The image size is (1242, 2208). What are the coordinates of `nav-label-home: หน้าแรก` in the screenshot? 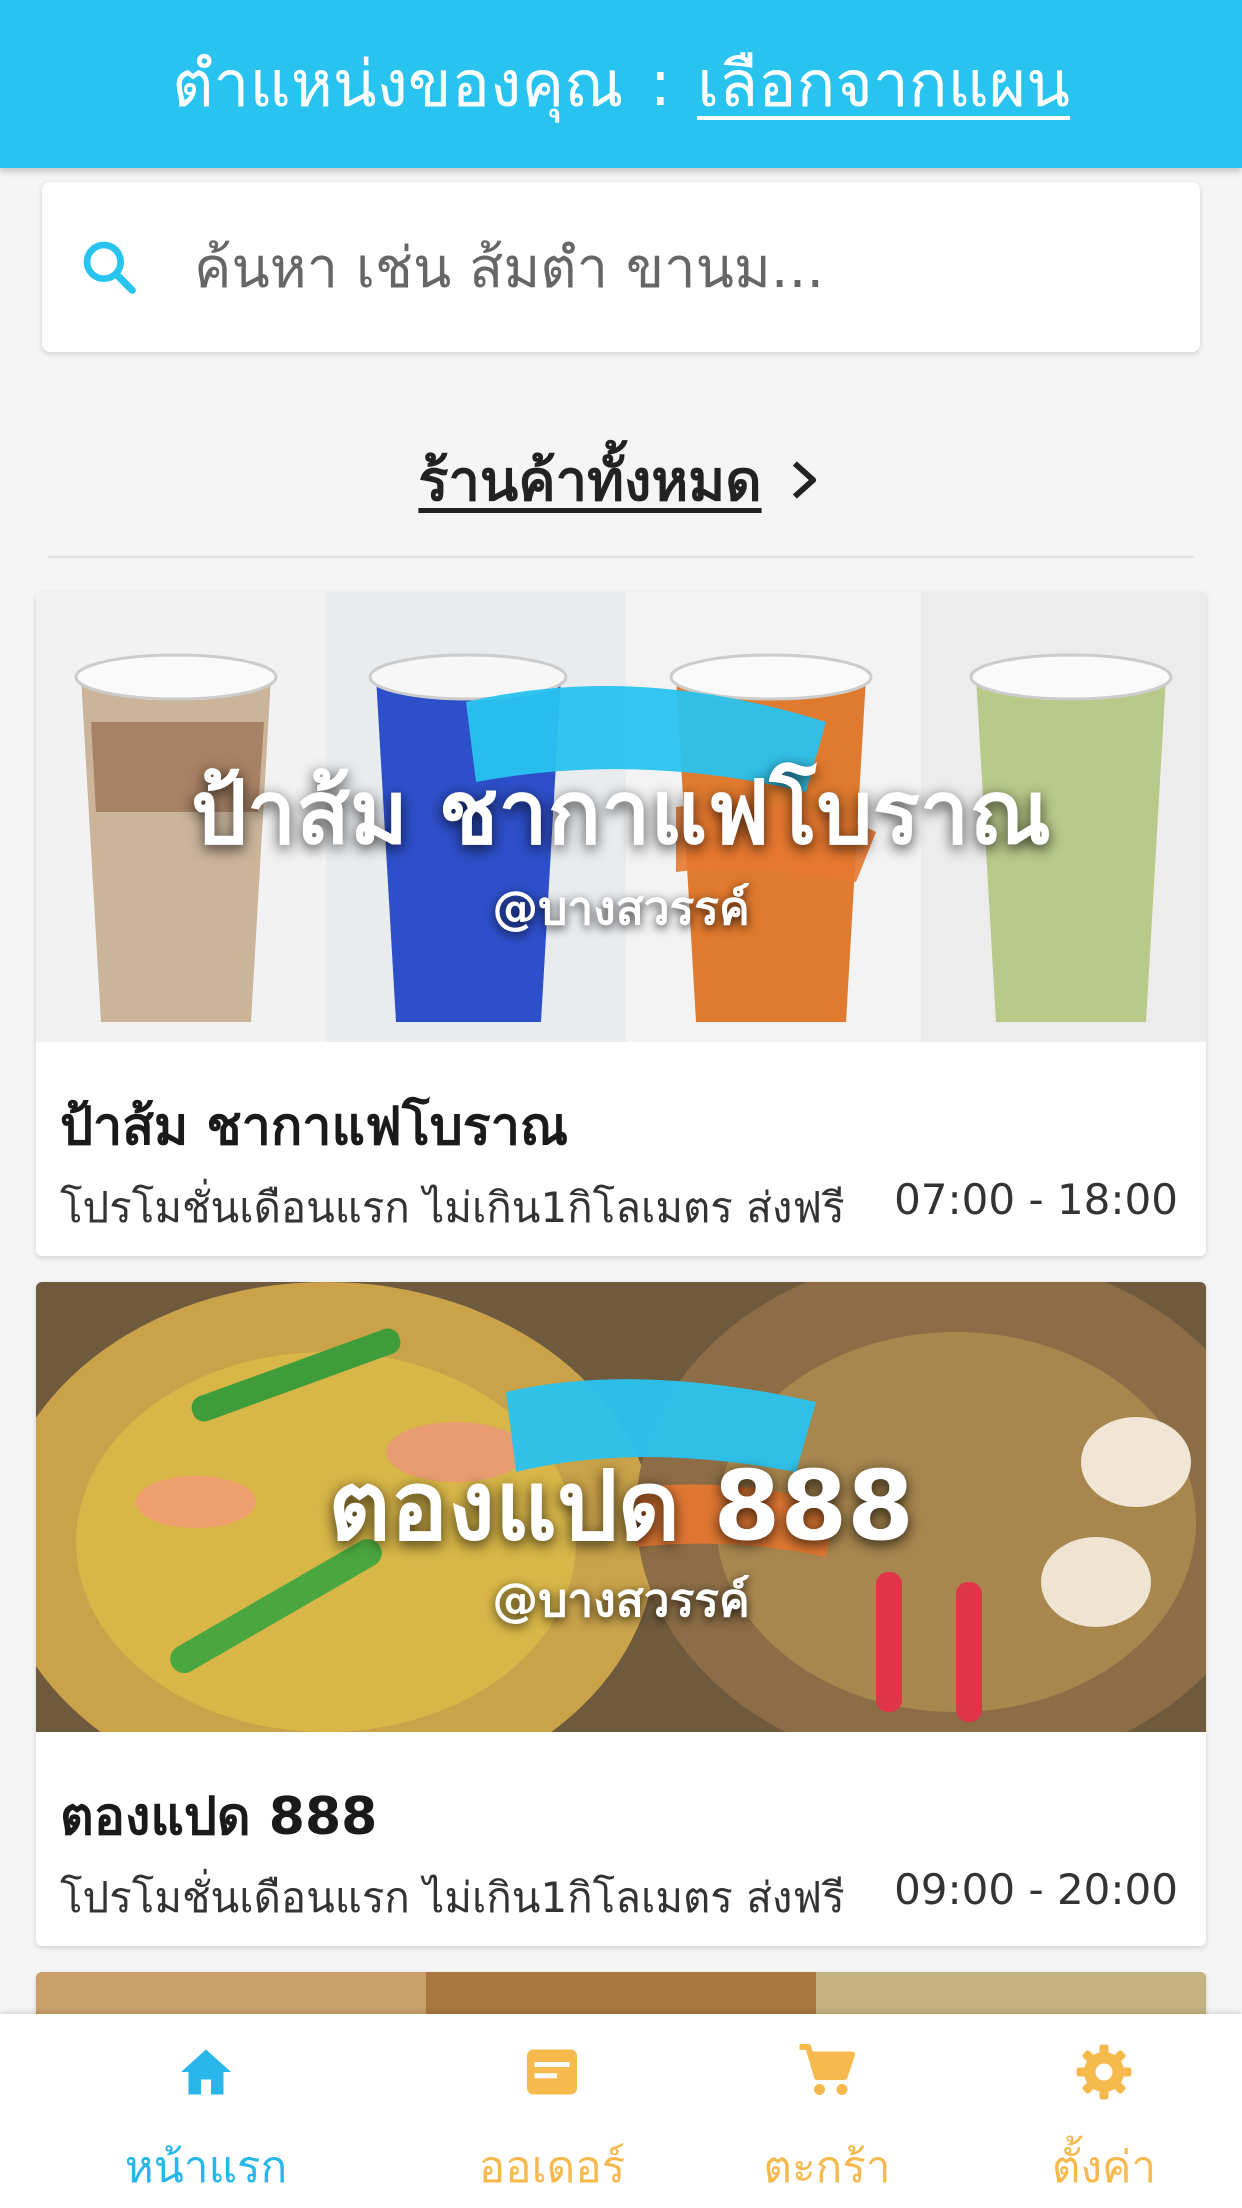 It's located at (206, 2167).